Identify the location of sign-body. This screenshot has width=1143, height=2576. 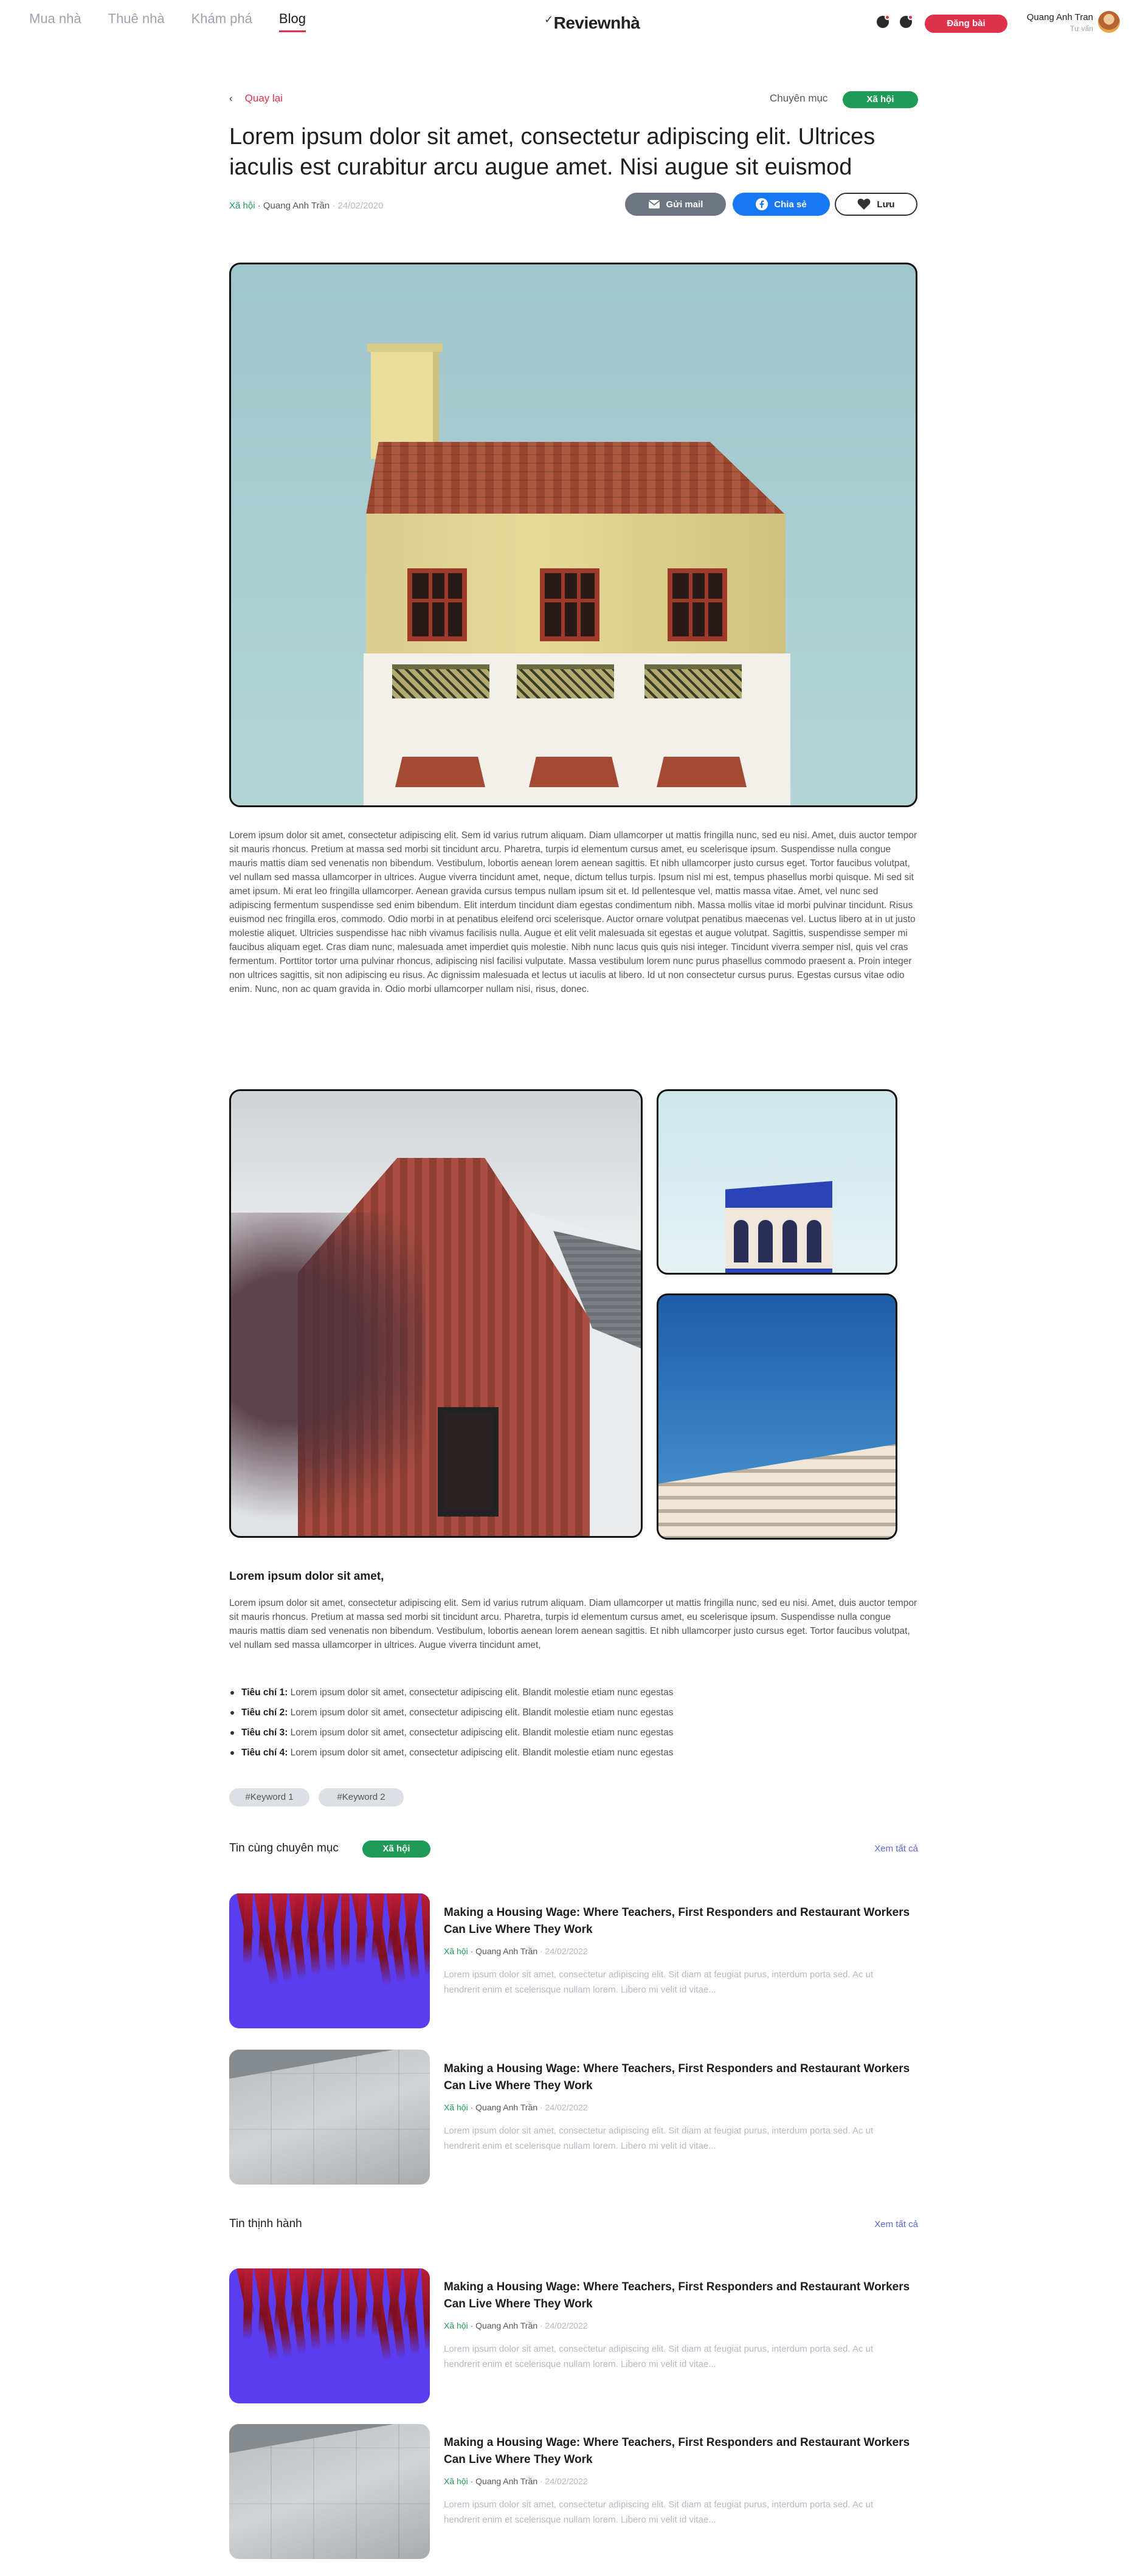
(778, 1240).